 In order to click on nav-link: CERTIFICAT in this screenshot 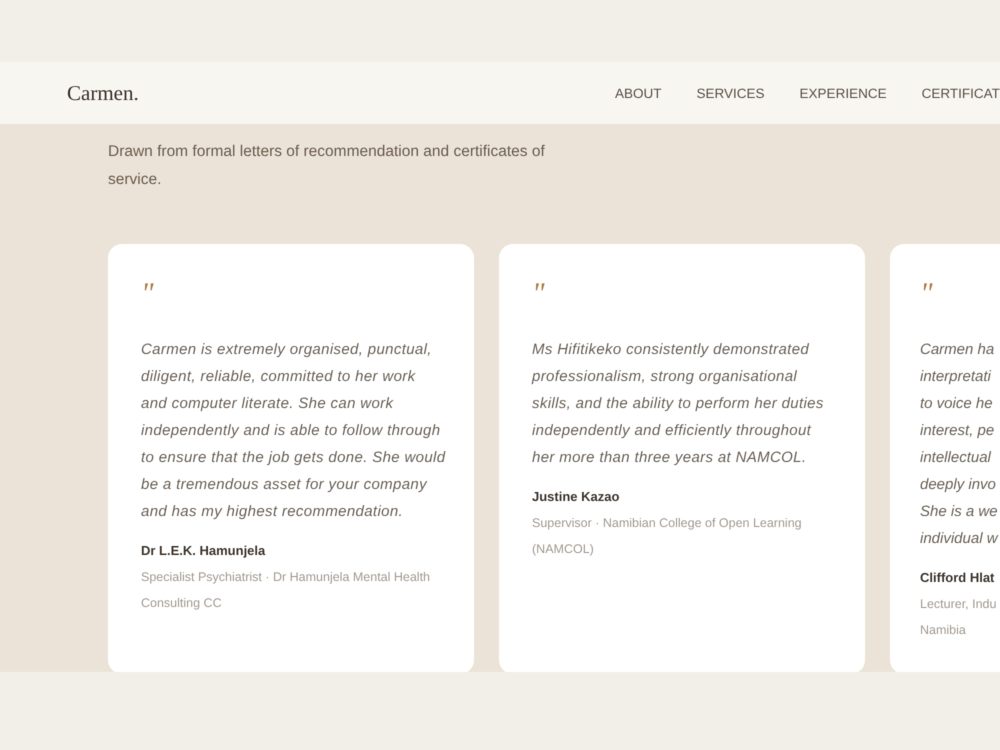, I will do `click(961, 93)`.